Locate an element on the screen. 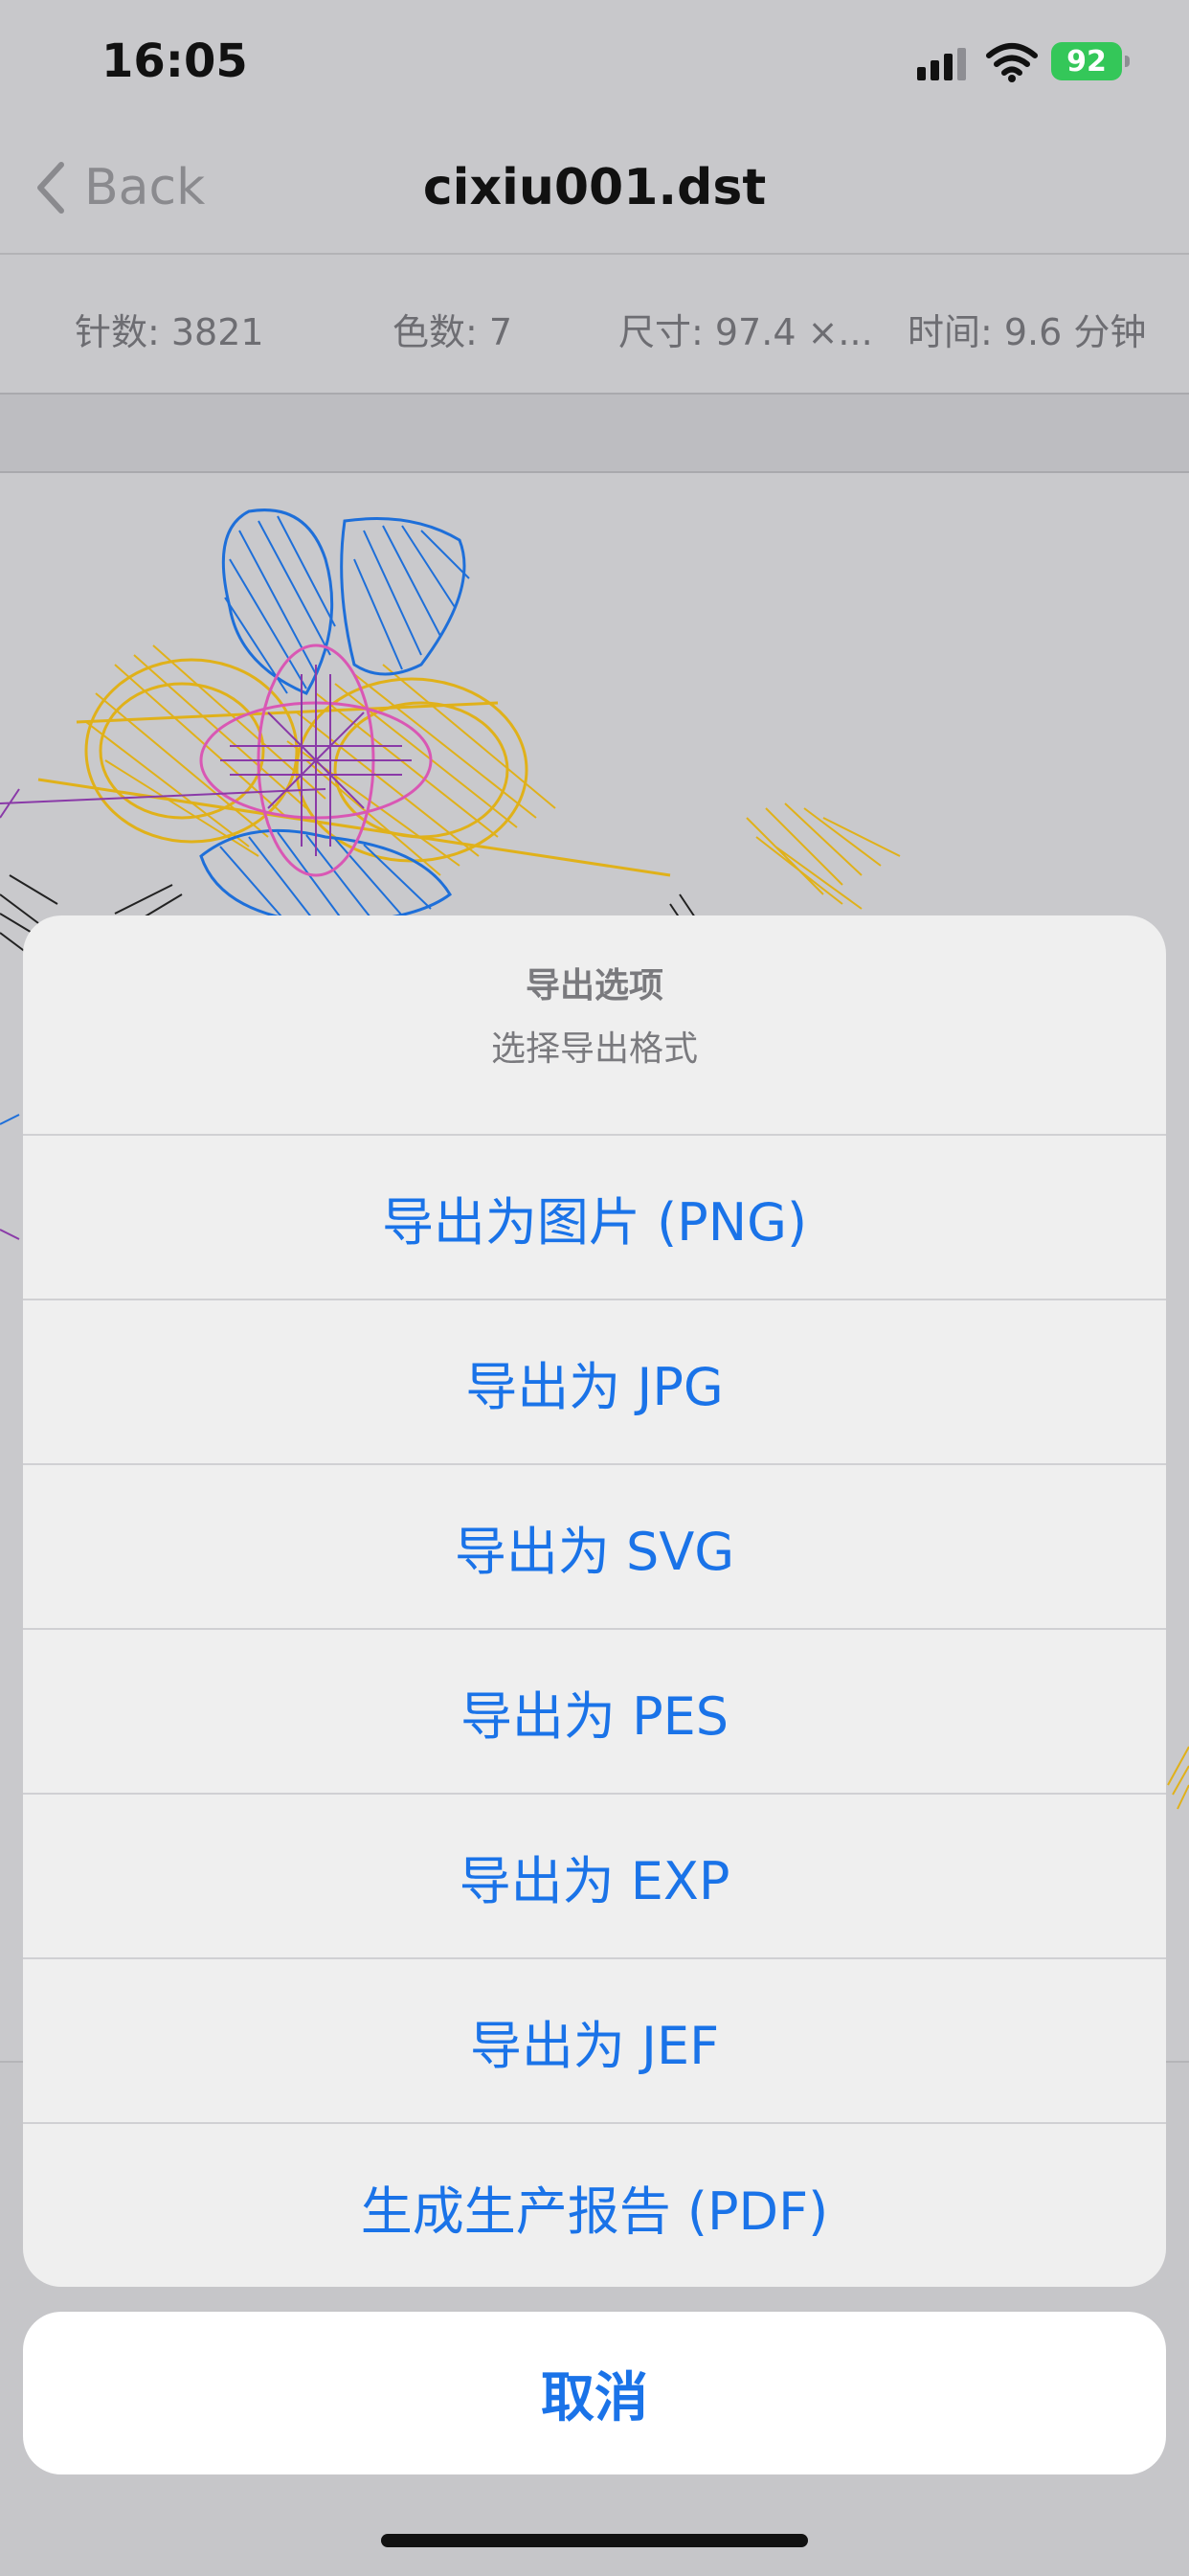 Image resolution: width=1189 pixels, height=2576 pixels. export-exp-button: 导出为 EXP is located at coordinates (594, 1877).